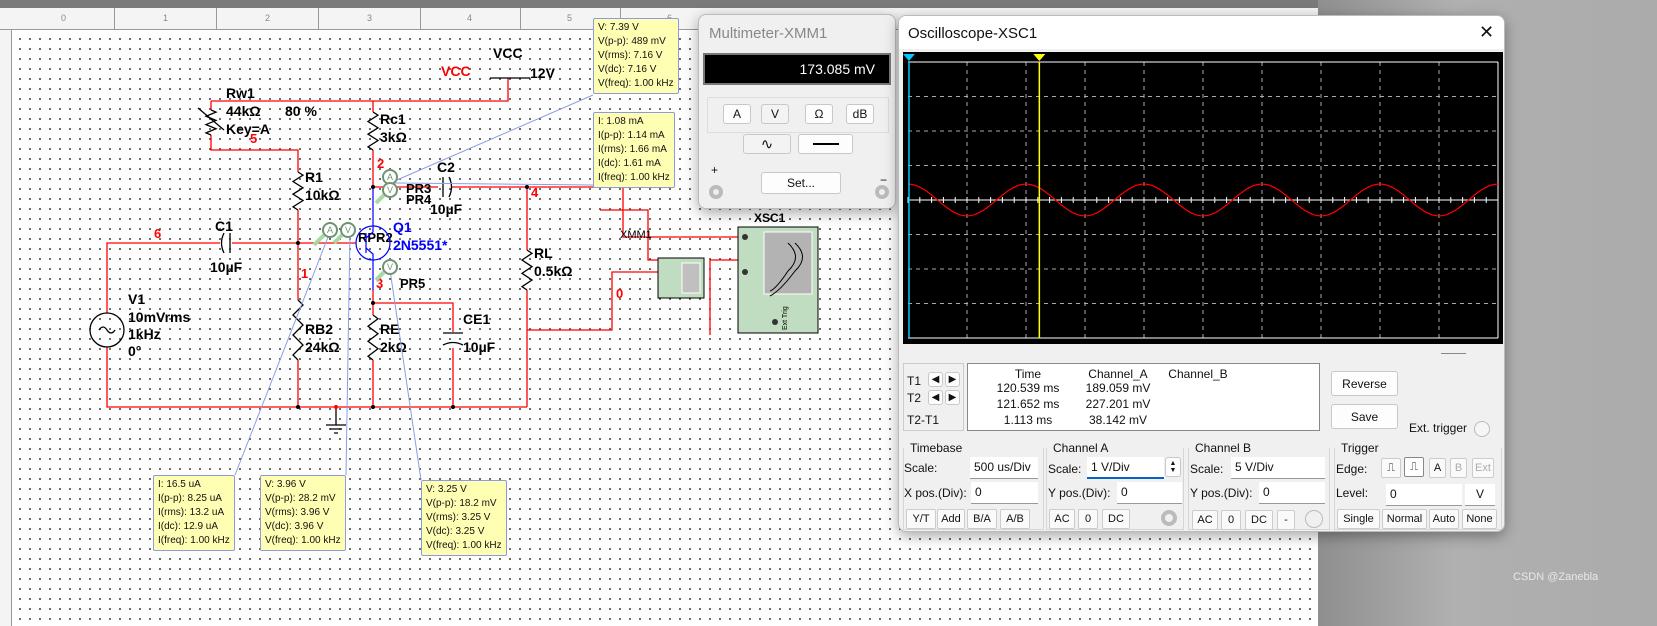 The height and width of the screenshot is (626, 1657). What do you see at coordinates (1364, 416) in the screenshot?
I see `save-button: Save` at bounding box center [1364, 416].